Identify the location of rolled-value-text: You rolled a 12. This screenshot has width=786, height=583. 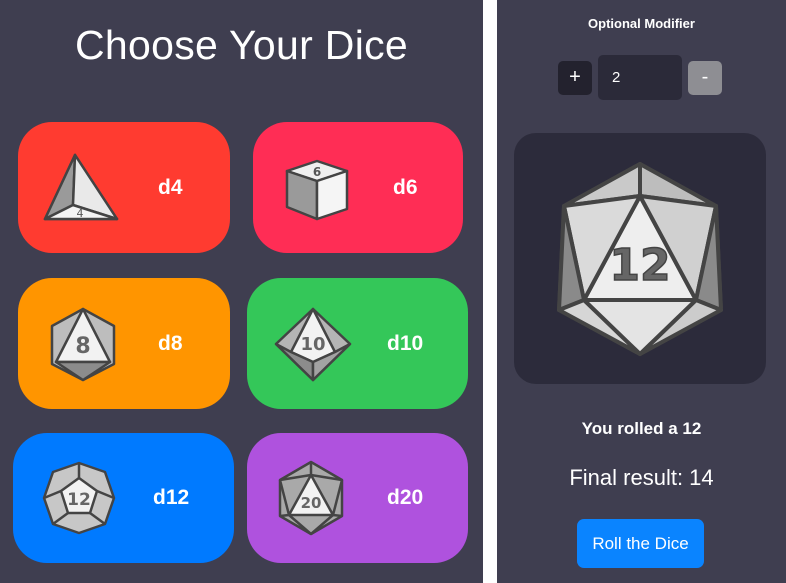
(641, 428).